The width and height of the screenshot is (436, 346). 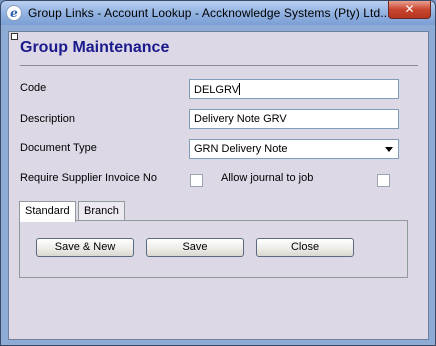 What do you see at coordinates (219, 65) in the screenshot?
I see `header-separator` at bounding box center [219, 65].